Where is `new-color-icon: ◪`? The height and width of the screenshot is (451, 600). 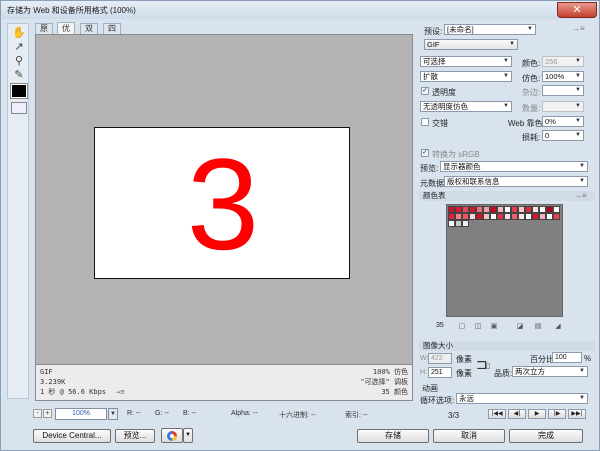
new-color-icon: ◪ is located at coordinates (520, 326).